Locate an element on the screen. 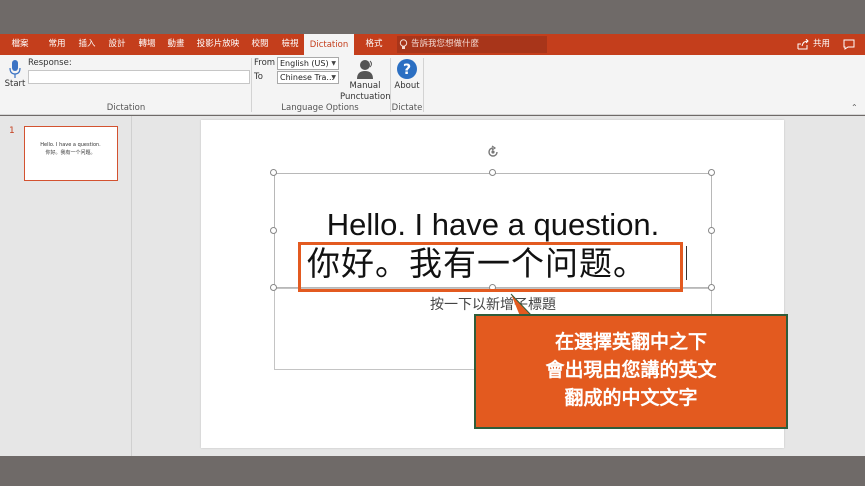 This screenshot has width=865, height=486. annotation-callout: 在選擇英翻中之下 會出現由您講的英文 翻成的中文文字 is located at coordinates (631, 371).